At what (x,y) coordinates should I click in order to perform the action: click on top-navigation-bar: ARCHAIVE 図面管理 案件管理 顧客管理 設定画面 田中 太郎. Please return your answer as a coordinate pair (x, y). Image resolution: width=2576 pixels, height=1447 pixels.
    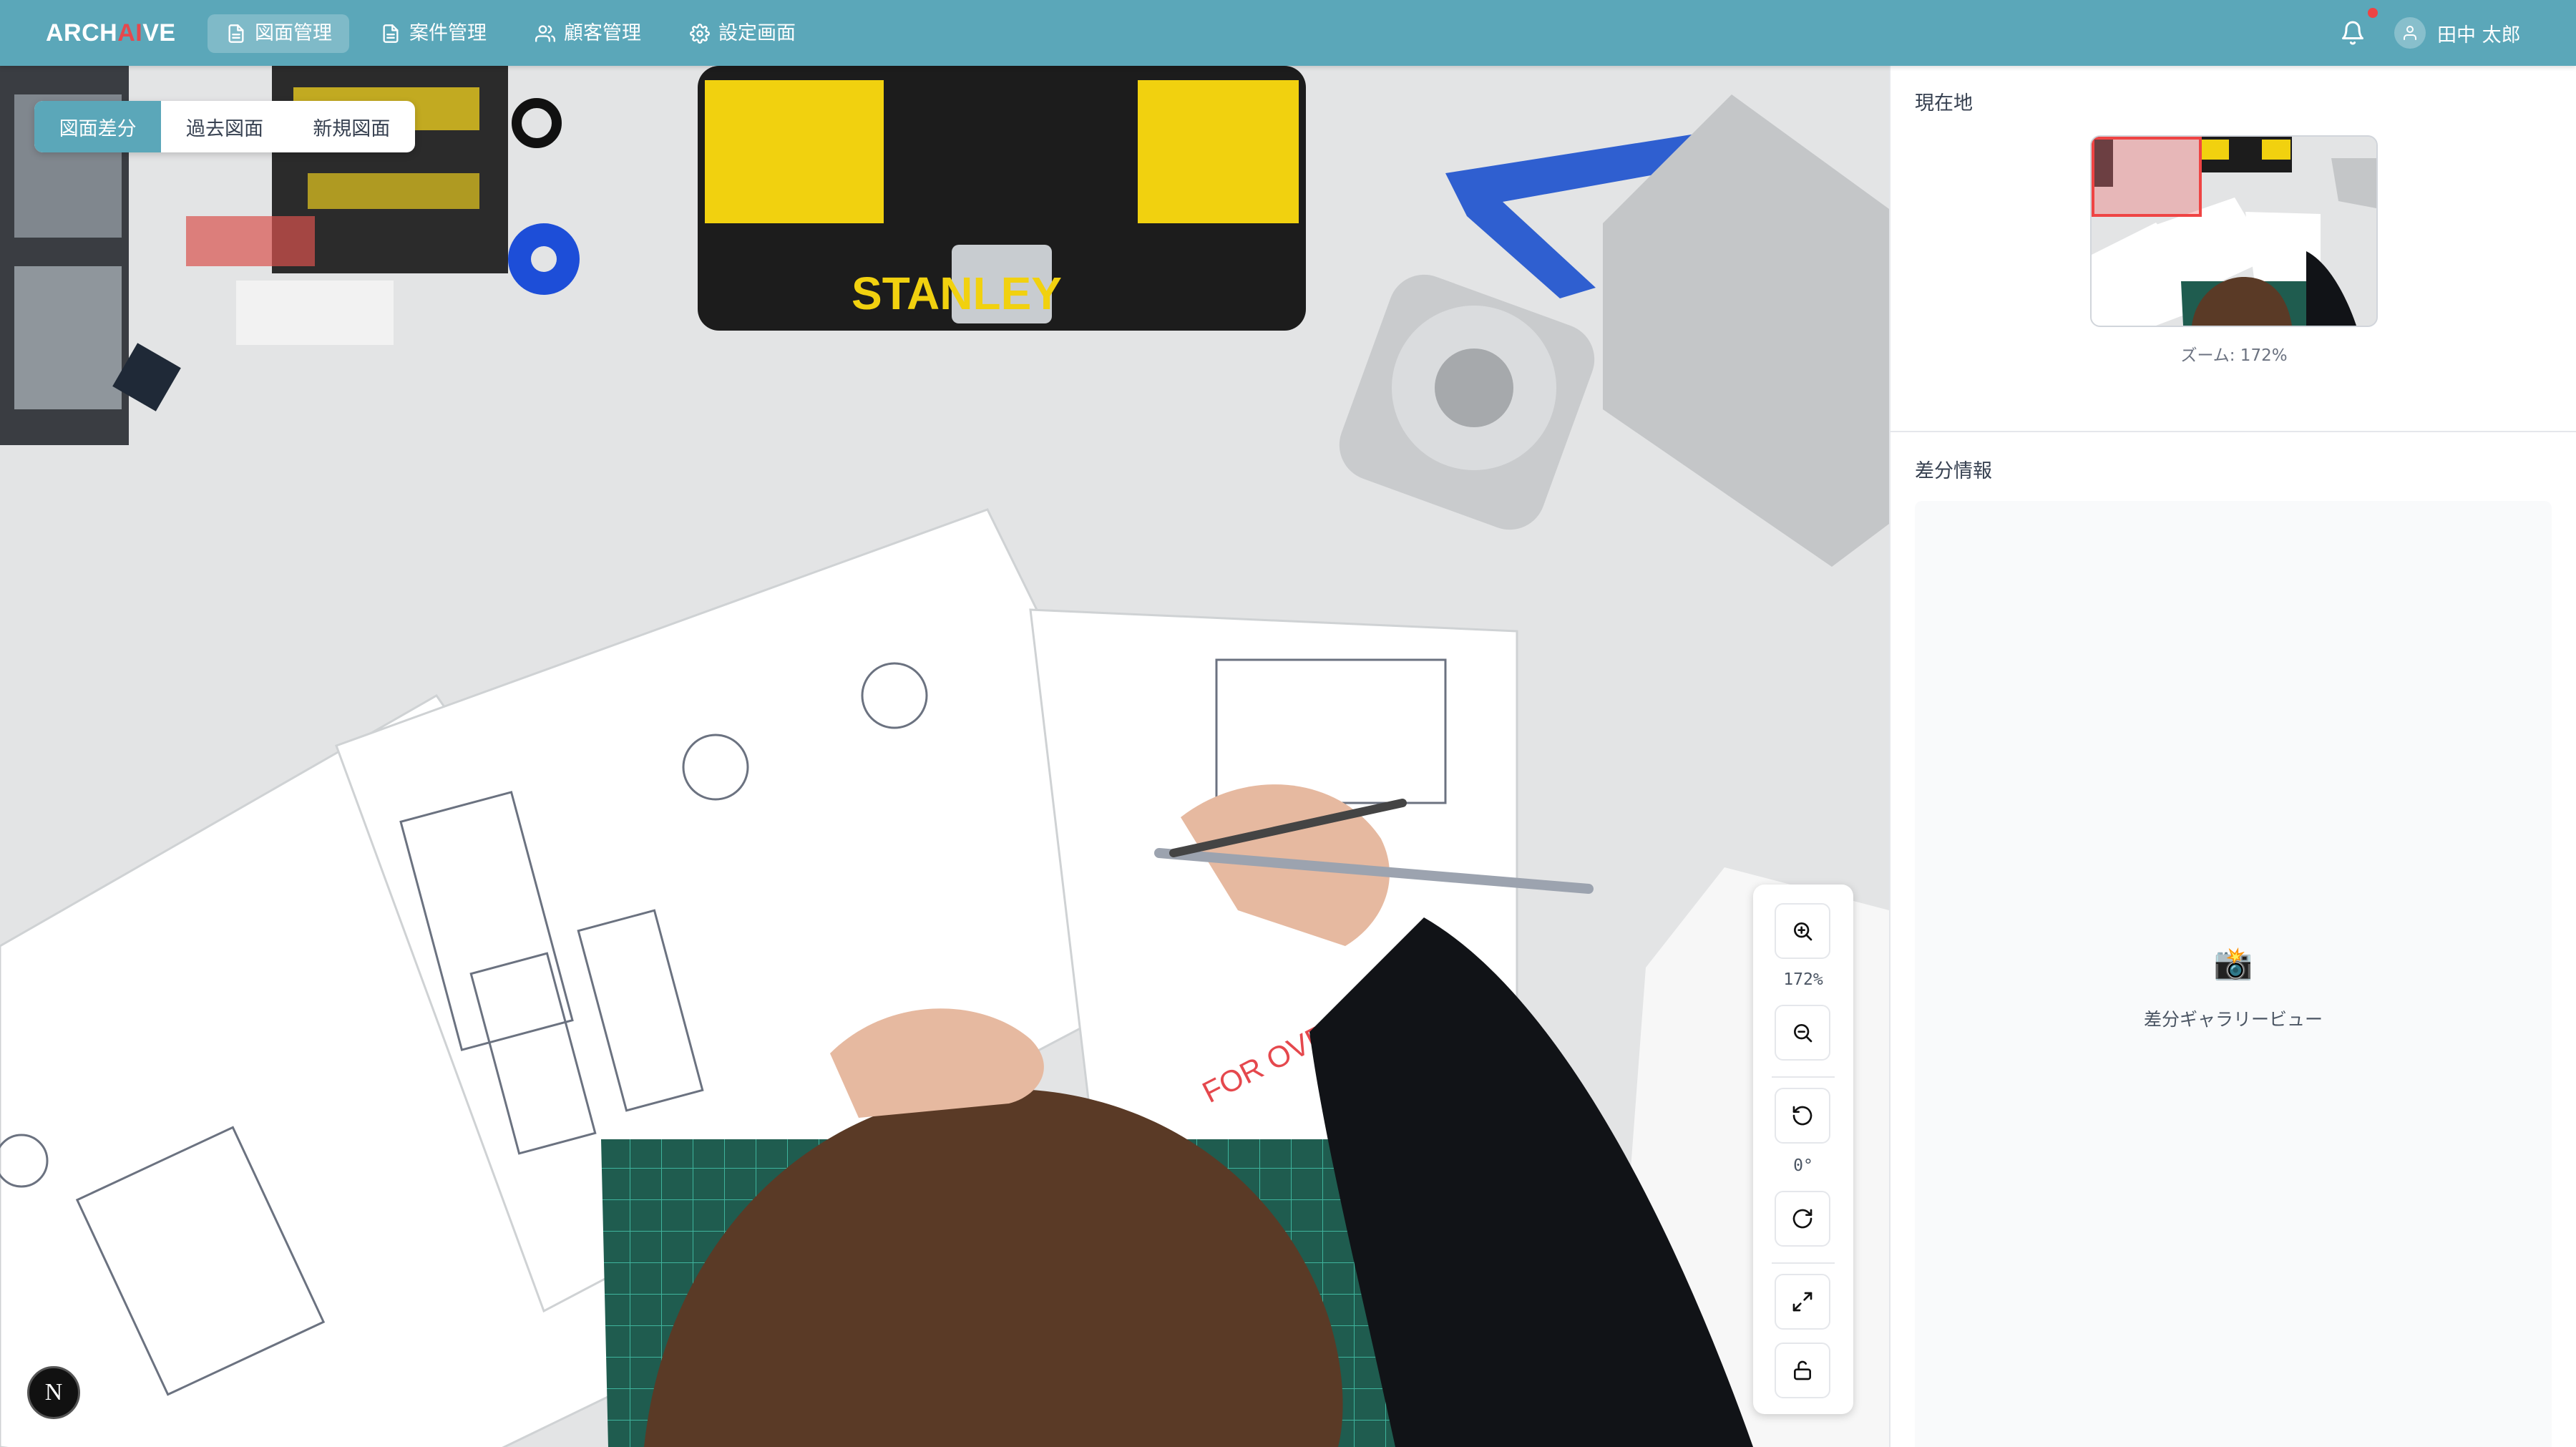
    Looking at the image, I should click on (1288, 33).